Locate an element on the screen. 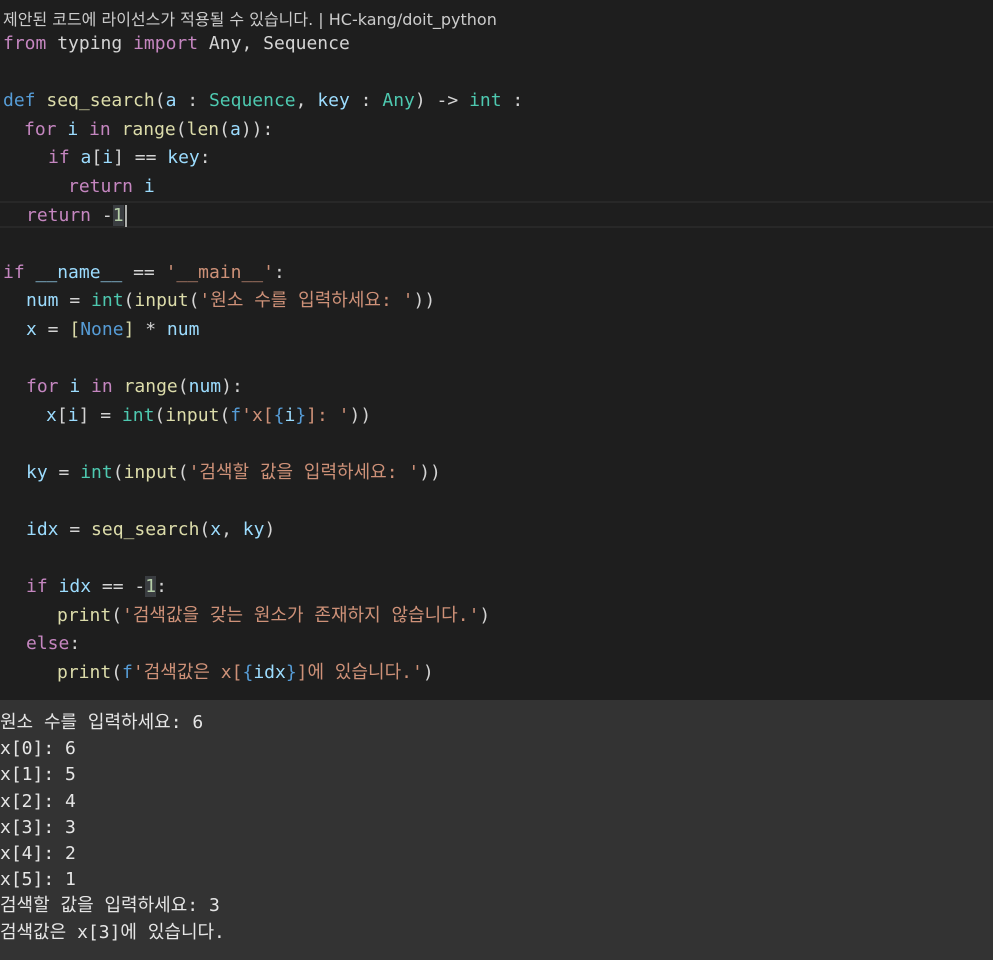 The width and height of the screenshot is (993, 960). code-line-current: return -1 is located at coordinates (263, 216).